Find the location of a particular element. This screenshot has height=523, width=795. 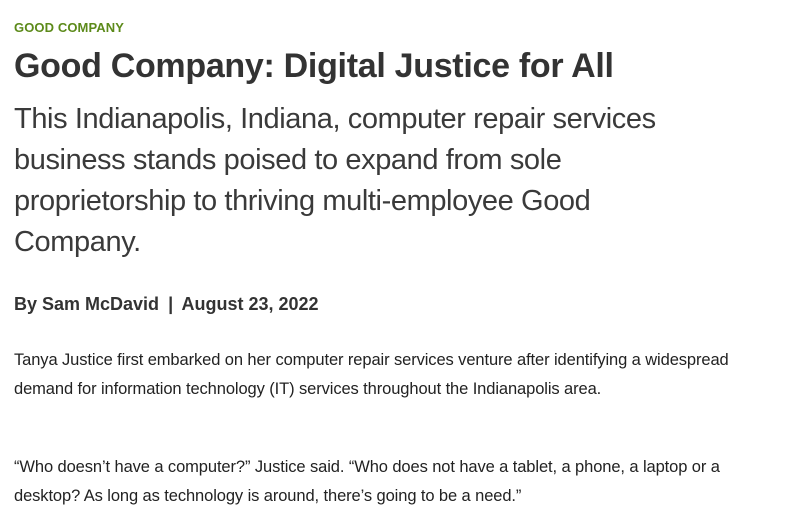

byline: By Sam McDavid | August 23, 2022 is located at coordinates (166, 304).